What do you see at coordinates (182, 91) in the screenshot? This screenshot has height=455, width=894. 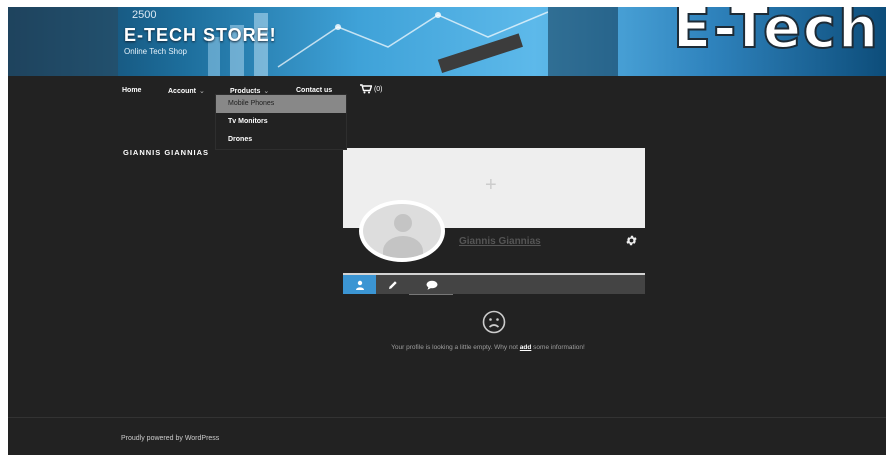 I see `nav-item-label: Account` at bounding box center [182, 91].